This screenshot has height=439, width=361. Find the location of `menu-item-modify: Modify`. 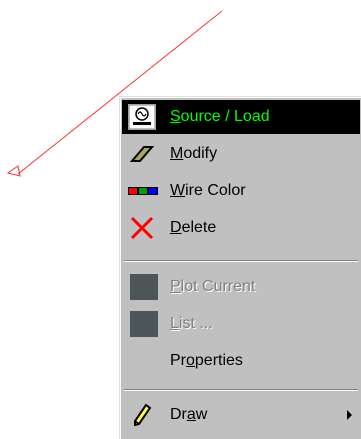

menu-item-modify: Modify is located at coordinates (241, 154).